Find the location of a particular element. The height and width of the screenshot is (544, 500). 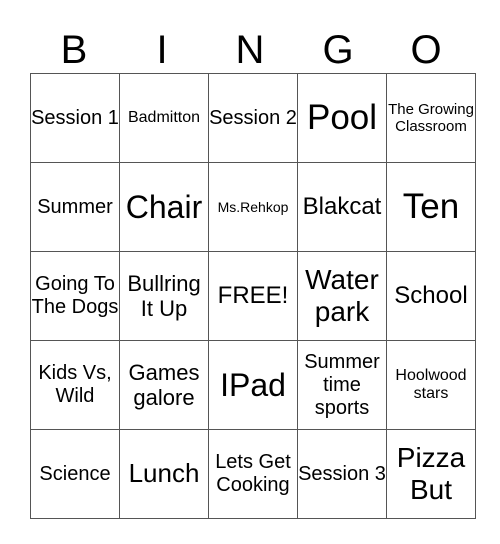

bingo-cell: Ms.Rehkop is located at coordinates (253, 207).